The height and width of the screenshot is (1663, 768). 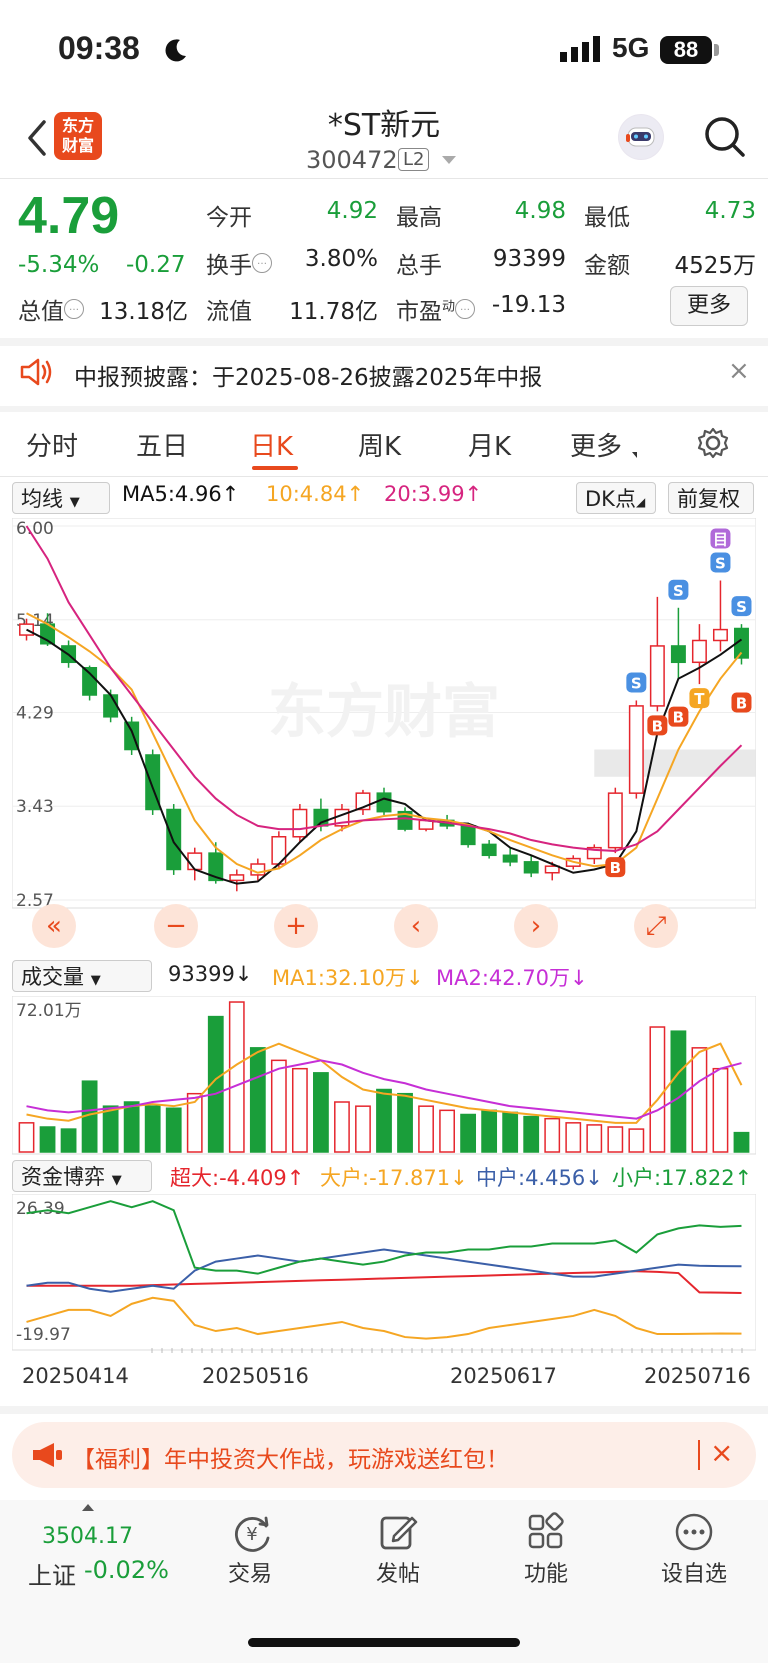 What do you see at coordinates (720, 540) in the screenshot?
I see `signal-marker-label: 目` at bounding box center [720, 540].